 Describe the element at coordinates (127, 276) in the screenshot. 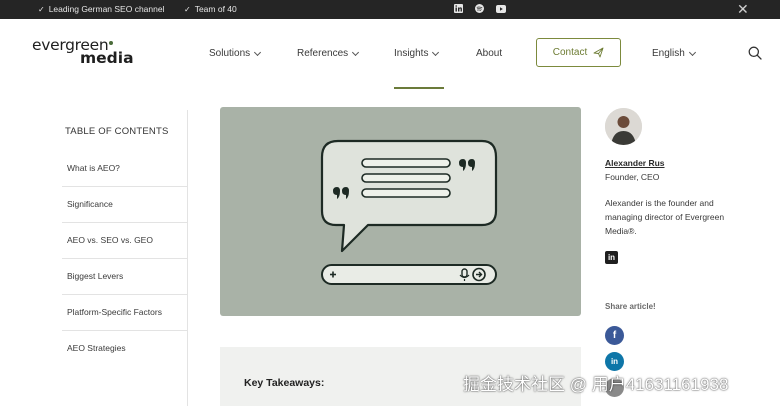

I see `toc-item: Biggest Levers` at that location.